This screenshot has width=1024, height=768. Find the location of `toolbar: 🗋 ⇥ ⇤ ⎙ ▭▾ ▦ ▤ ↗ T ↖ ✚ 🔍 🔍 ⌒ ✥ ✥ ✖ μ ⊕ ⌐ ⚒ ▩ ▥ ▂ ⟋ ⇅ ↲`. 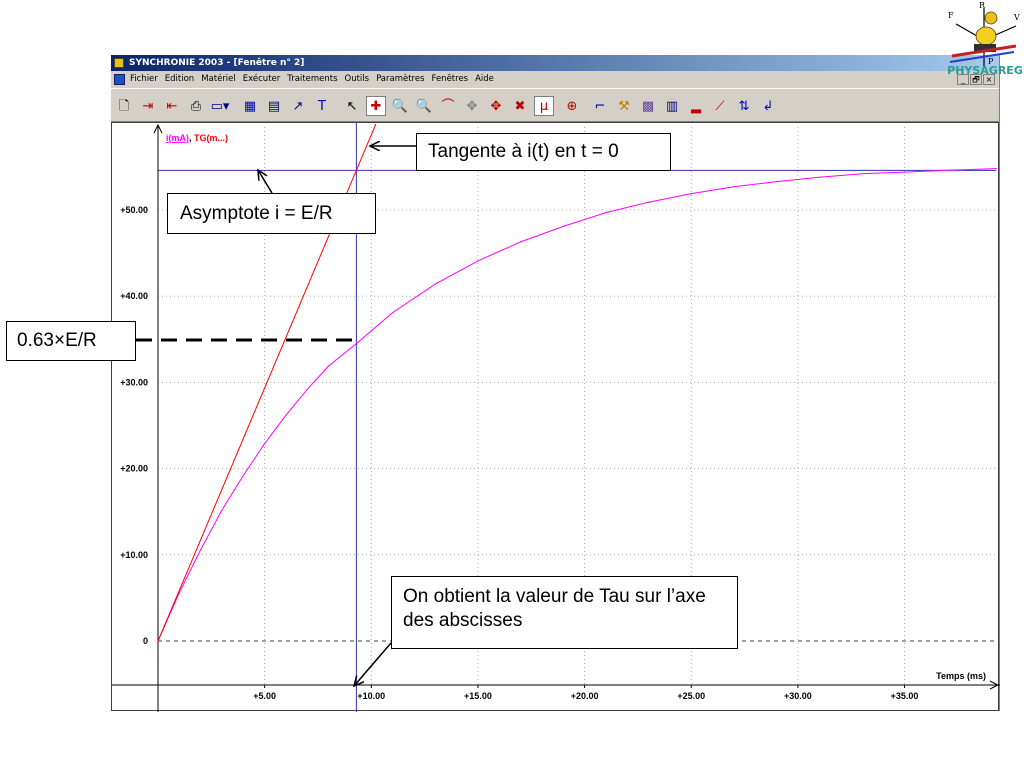

toolbar: 🗋 ⇥ ⇤ ⎙ ▭▾ ▦ ▤ ↗ T ↖ ✚ 🔍 🔍 ⌒ ✥ ✥ ✖ μ ⊕ ⌐ ⚒ ▩ ▥ ▂ ⟋ ⇅ ↲ is located at coordinates (555, 105).